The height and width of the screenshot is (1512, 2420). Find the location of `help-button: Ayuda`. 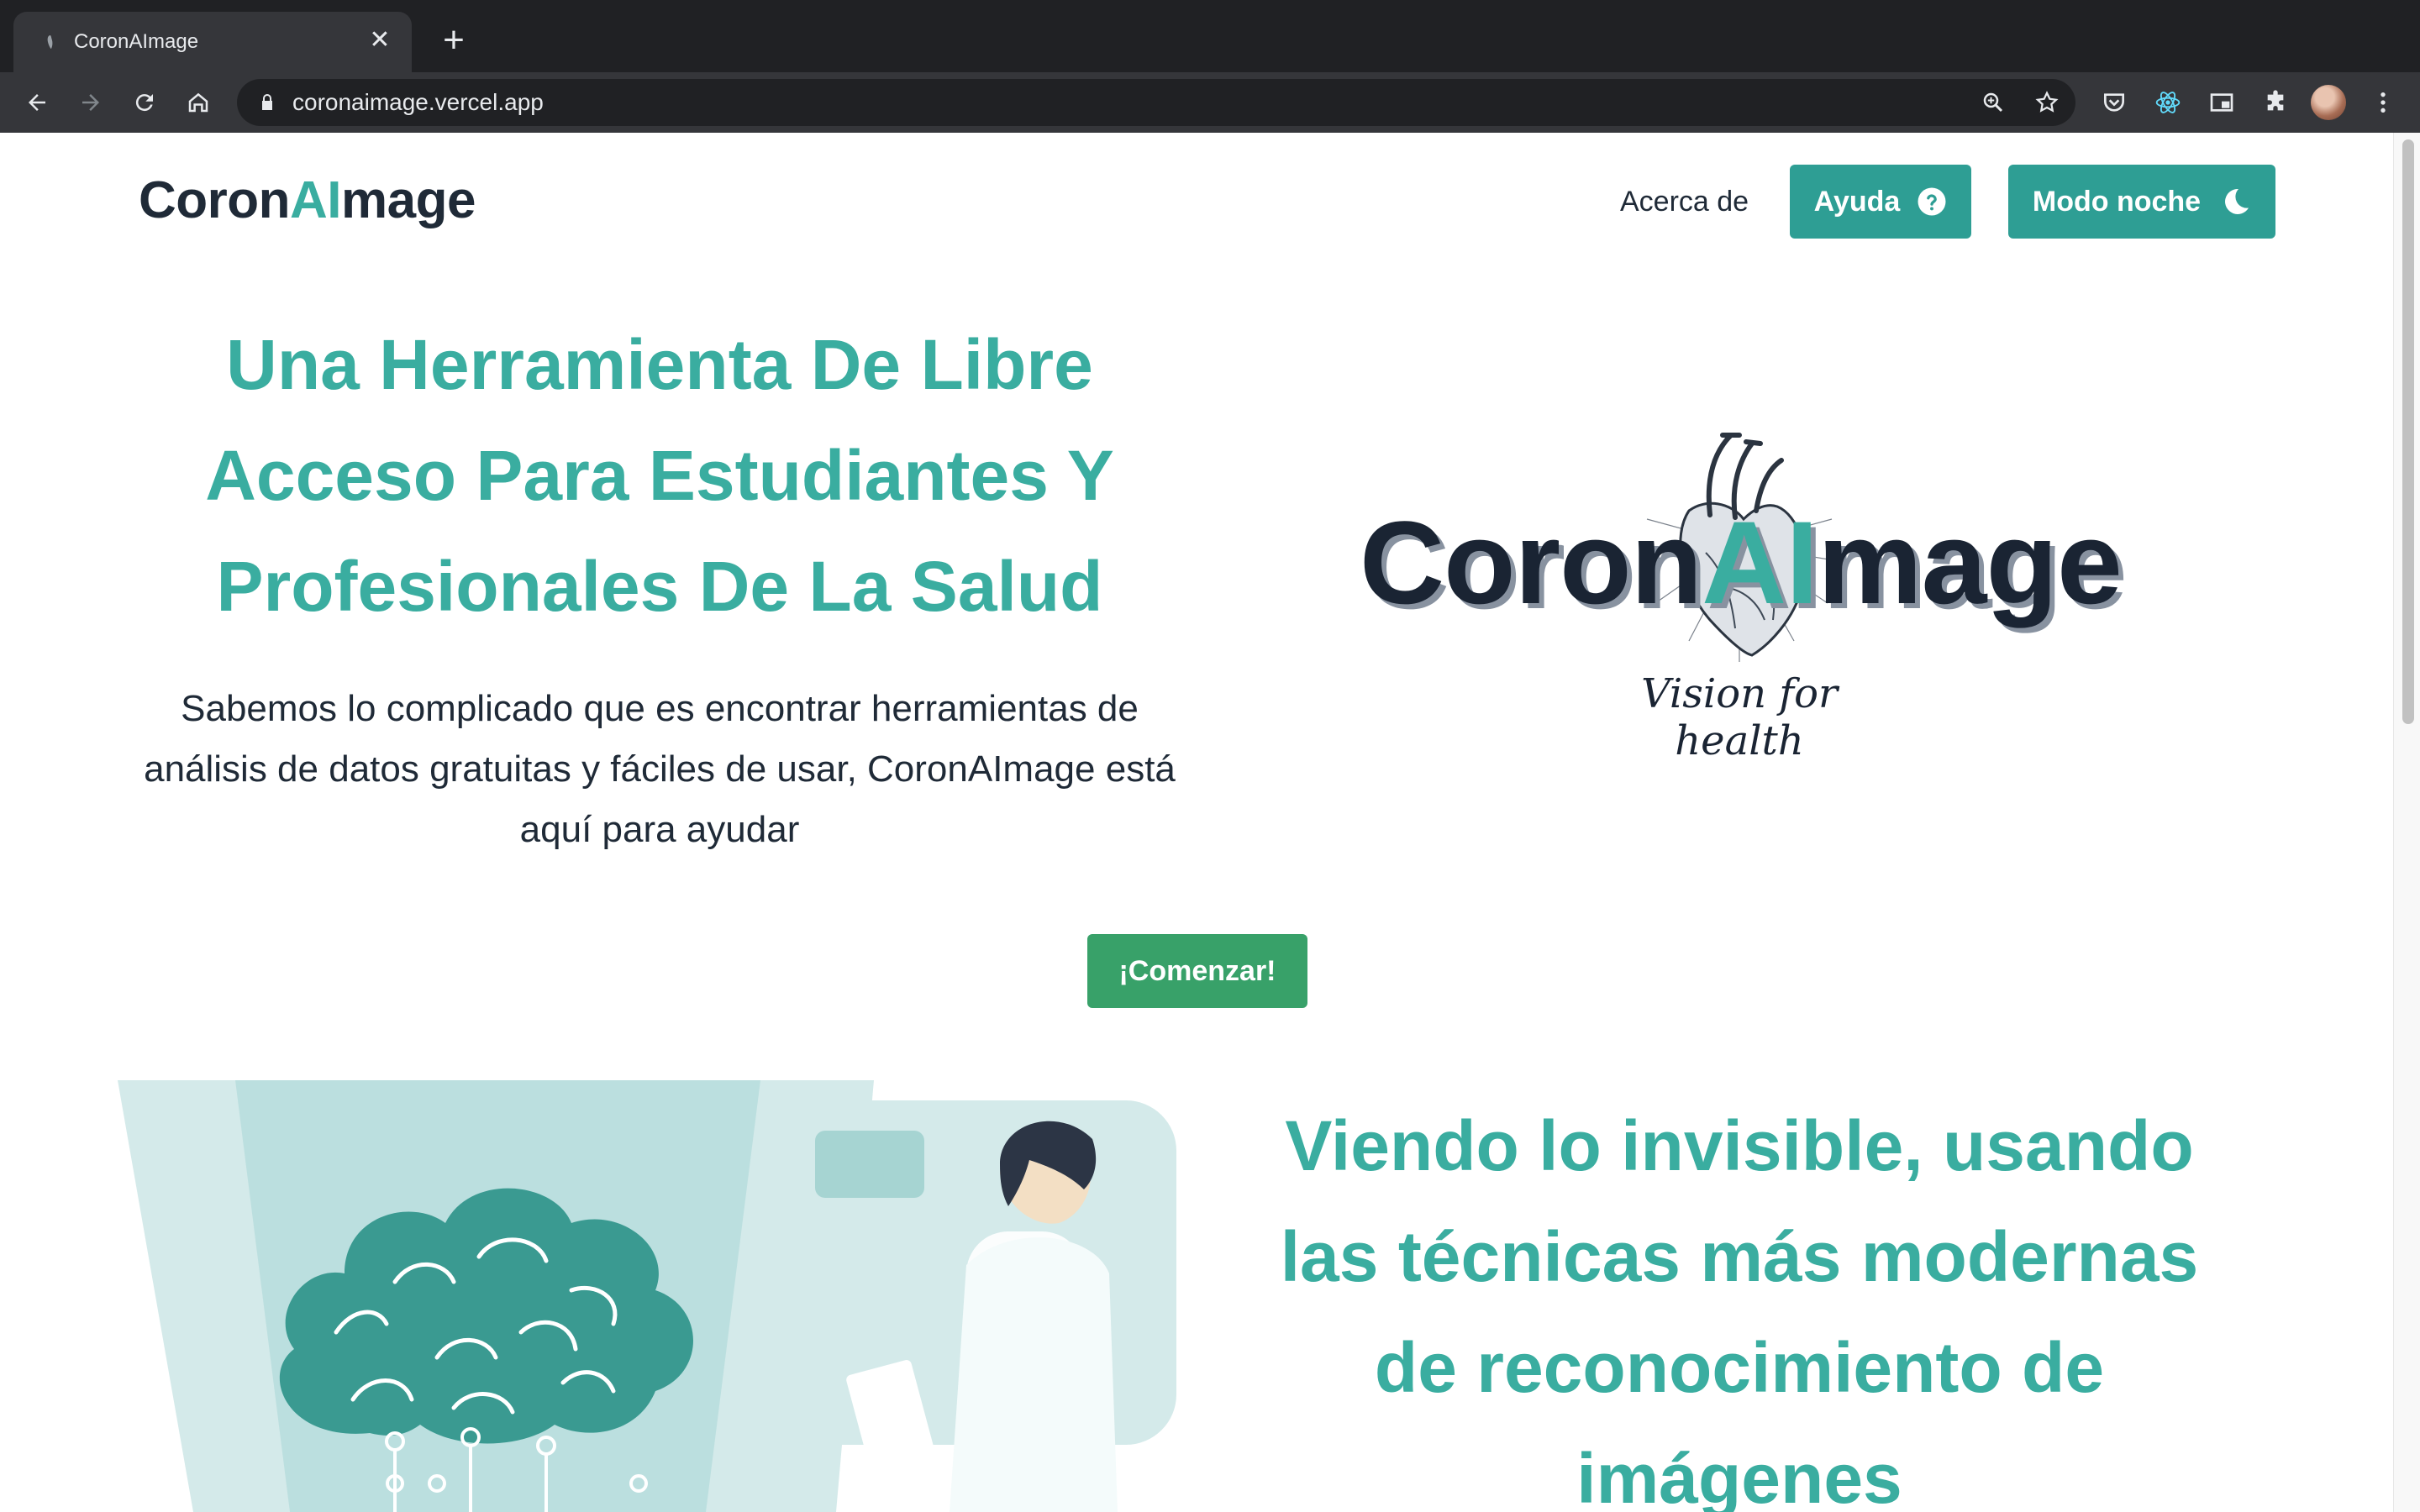

help-button: Ayuda is located at coordinates (1880, 202).